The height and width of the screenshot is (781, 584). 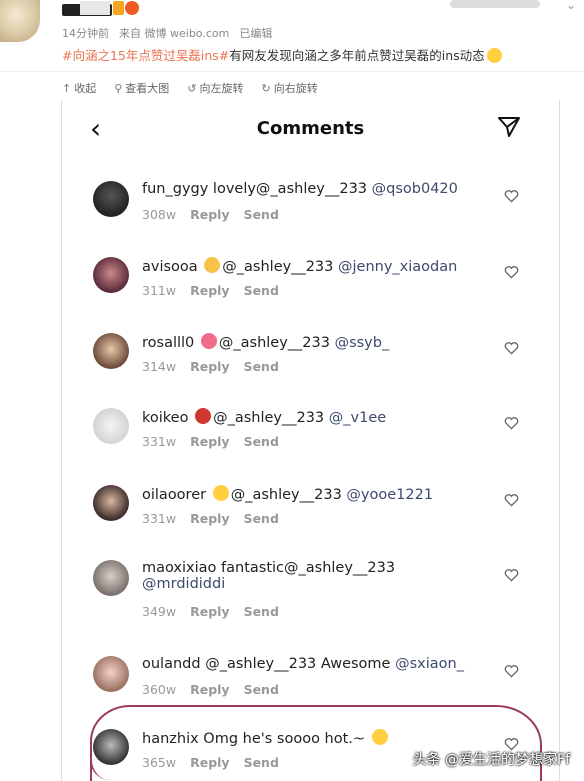 What do you see at coordinates (308, 568) in the screenshot?
I see `comment-body: fantastic@_ashley__233` at bounding box center [308, 568].